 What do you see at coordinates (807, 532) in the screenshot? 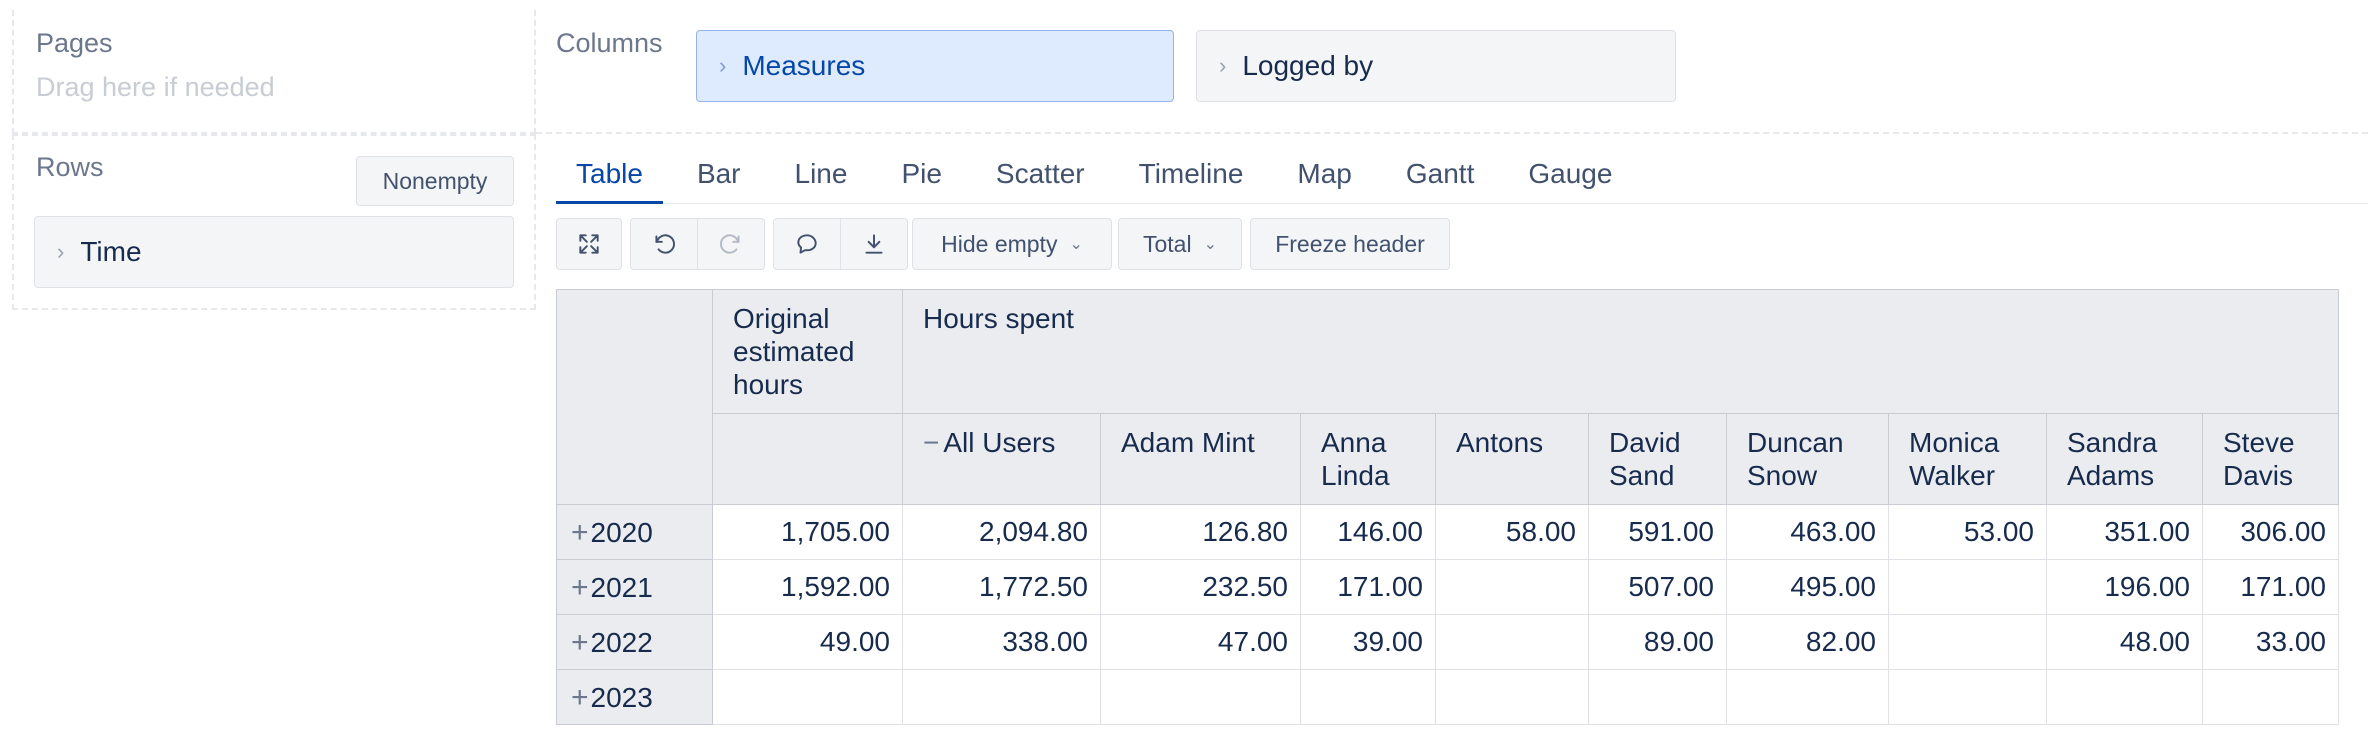
I see `table-cell: 1,705.00` at bounding box center [807, 532].